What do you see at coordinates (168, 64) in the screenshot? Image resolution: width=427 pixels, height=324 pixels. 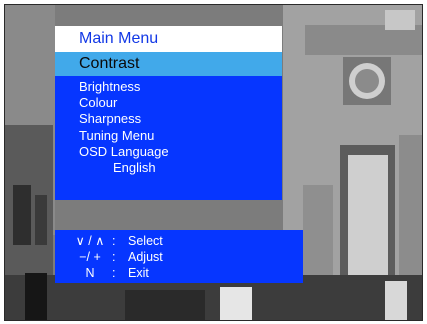 I see `menu-item-contrast-selected: Contrast` at bounding box center [168, 64].